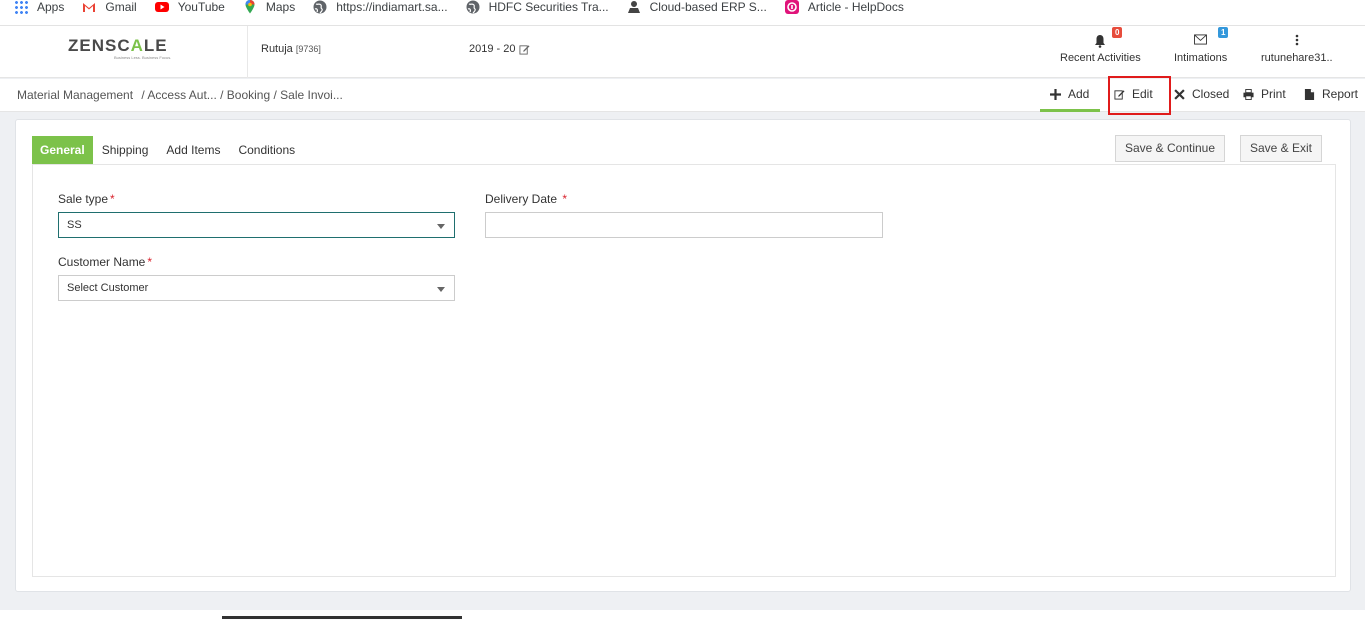 This screenshot has height=619, width=1365. I want to click on add-button: Add, so click(1069, 94).